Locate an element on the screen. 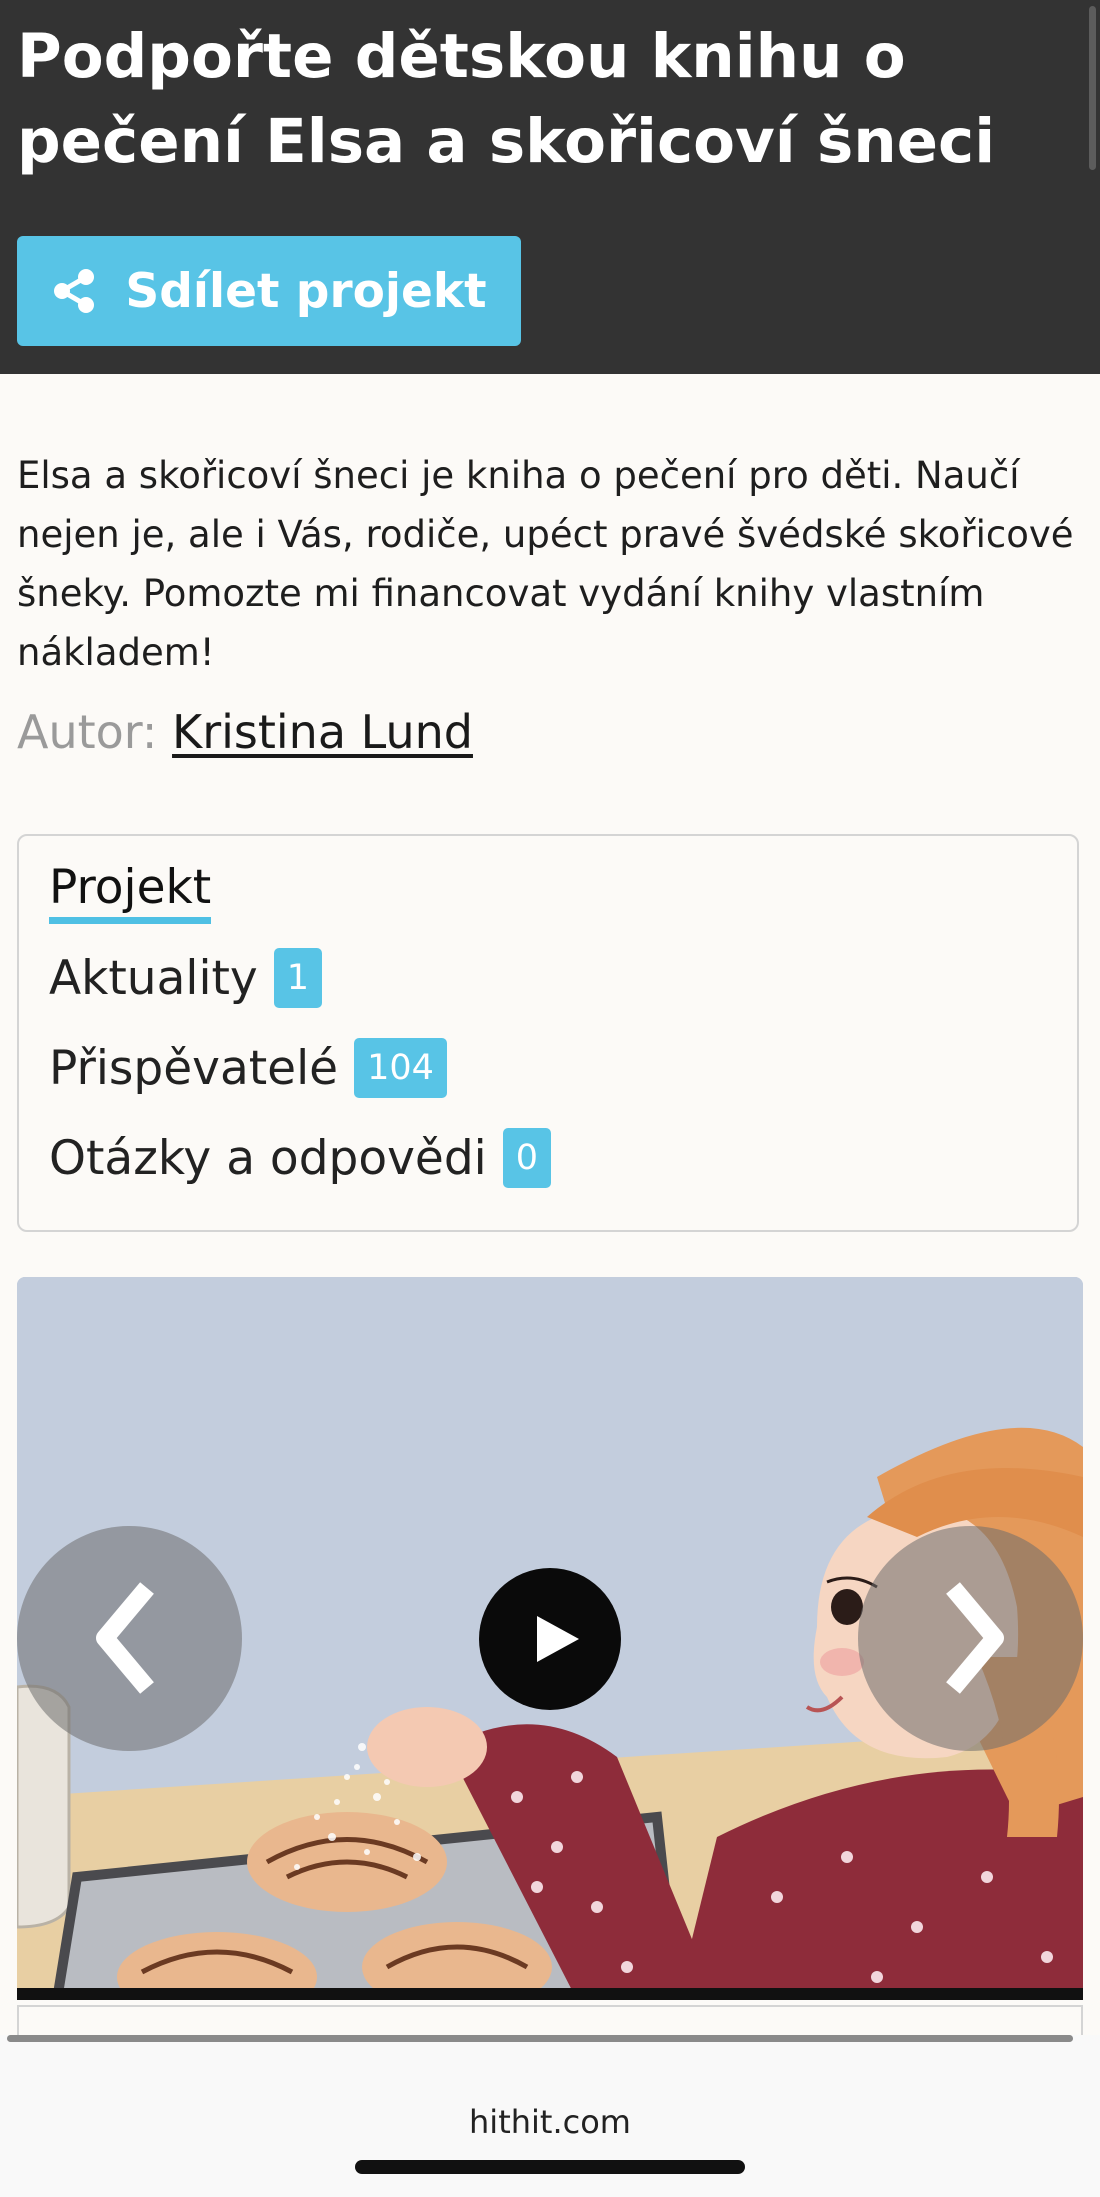 The image size is (1100, 2197). author-label: Autor: is located at coordinates (87, 732).